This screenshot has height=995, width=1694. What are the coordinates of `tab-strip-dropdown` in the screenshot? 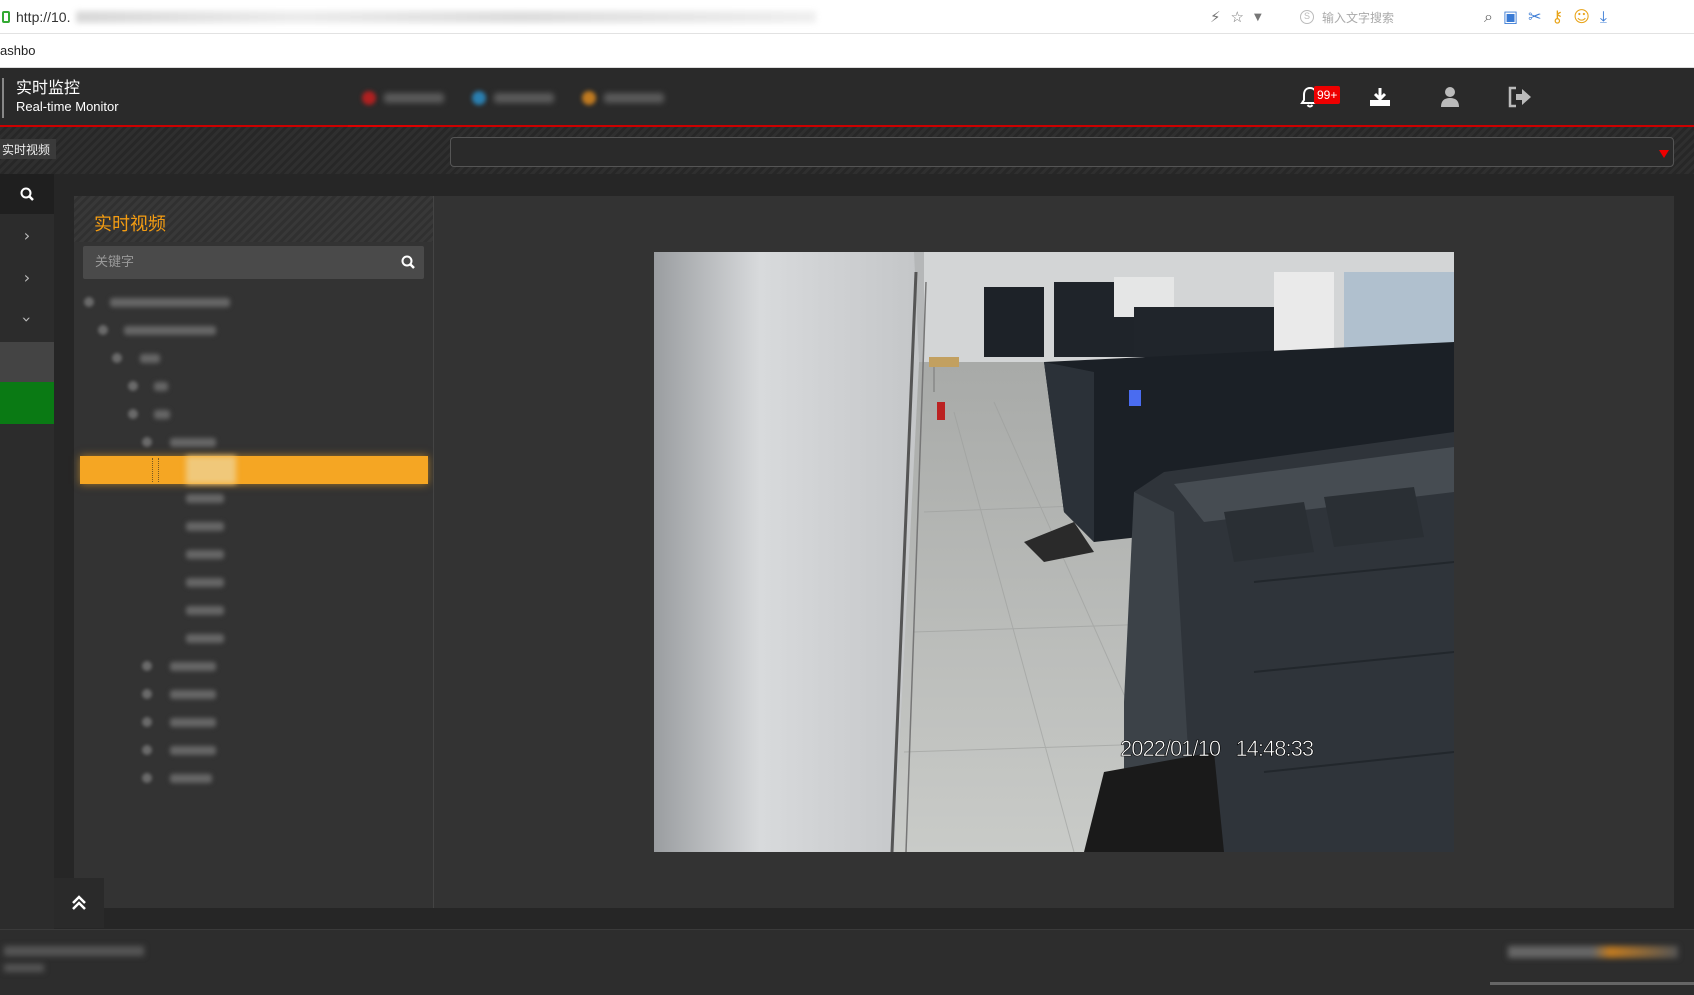 It's located at (1062, 152).